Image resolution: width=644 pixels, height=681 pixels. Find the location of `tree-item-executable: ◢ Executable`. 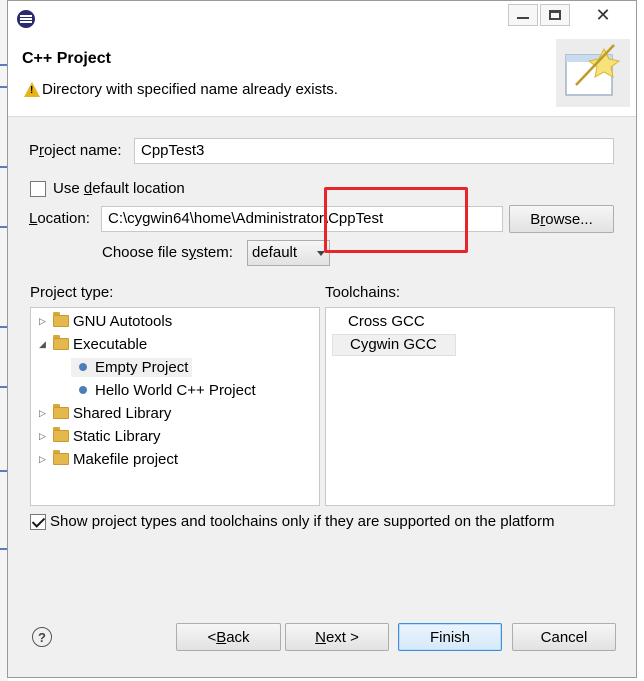

tree-item-executable: ◢ Executable is located at coordinates (93, 344).